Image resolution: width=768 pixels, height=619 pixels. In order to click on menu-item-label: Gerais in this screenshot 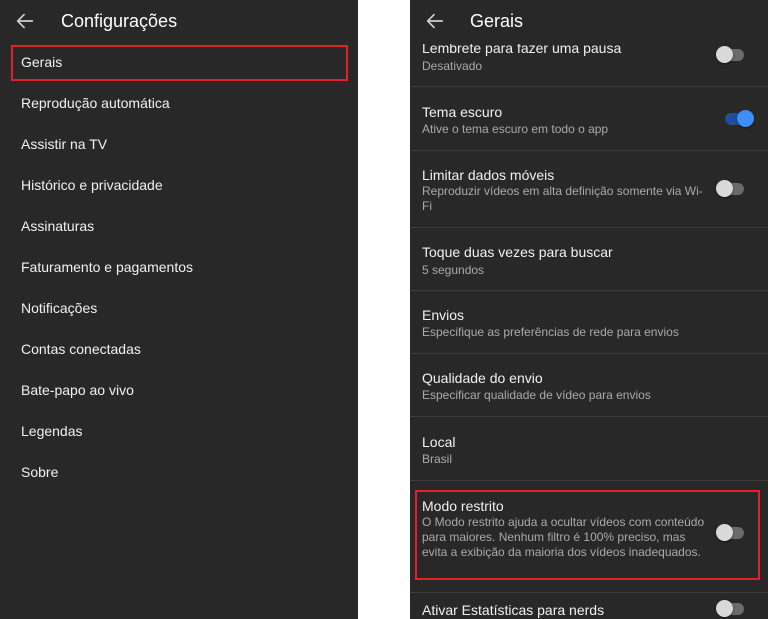, I will do `click(42, 62)`.